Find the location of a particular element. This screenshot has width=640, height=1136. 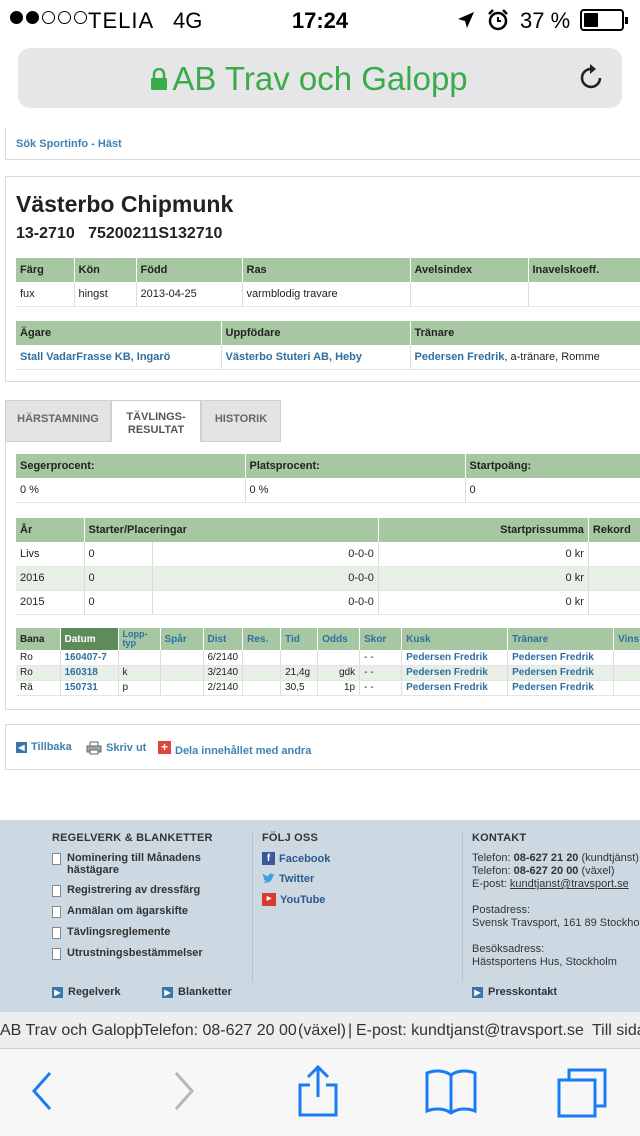

table-cell: 0-0-0 is located at coordinates (265, 554).